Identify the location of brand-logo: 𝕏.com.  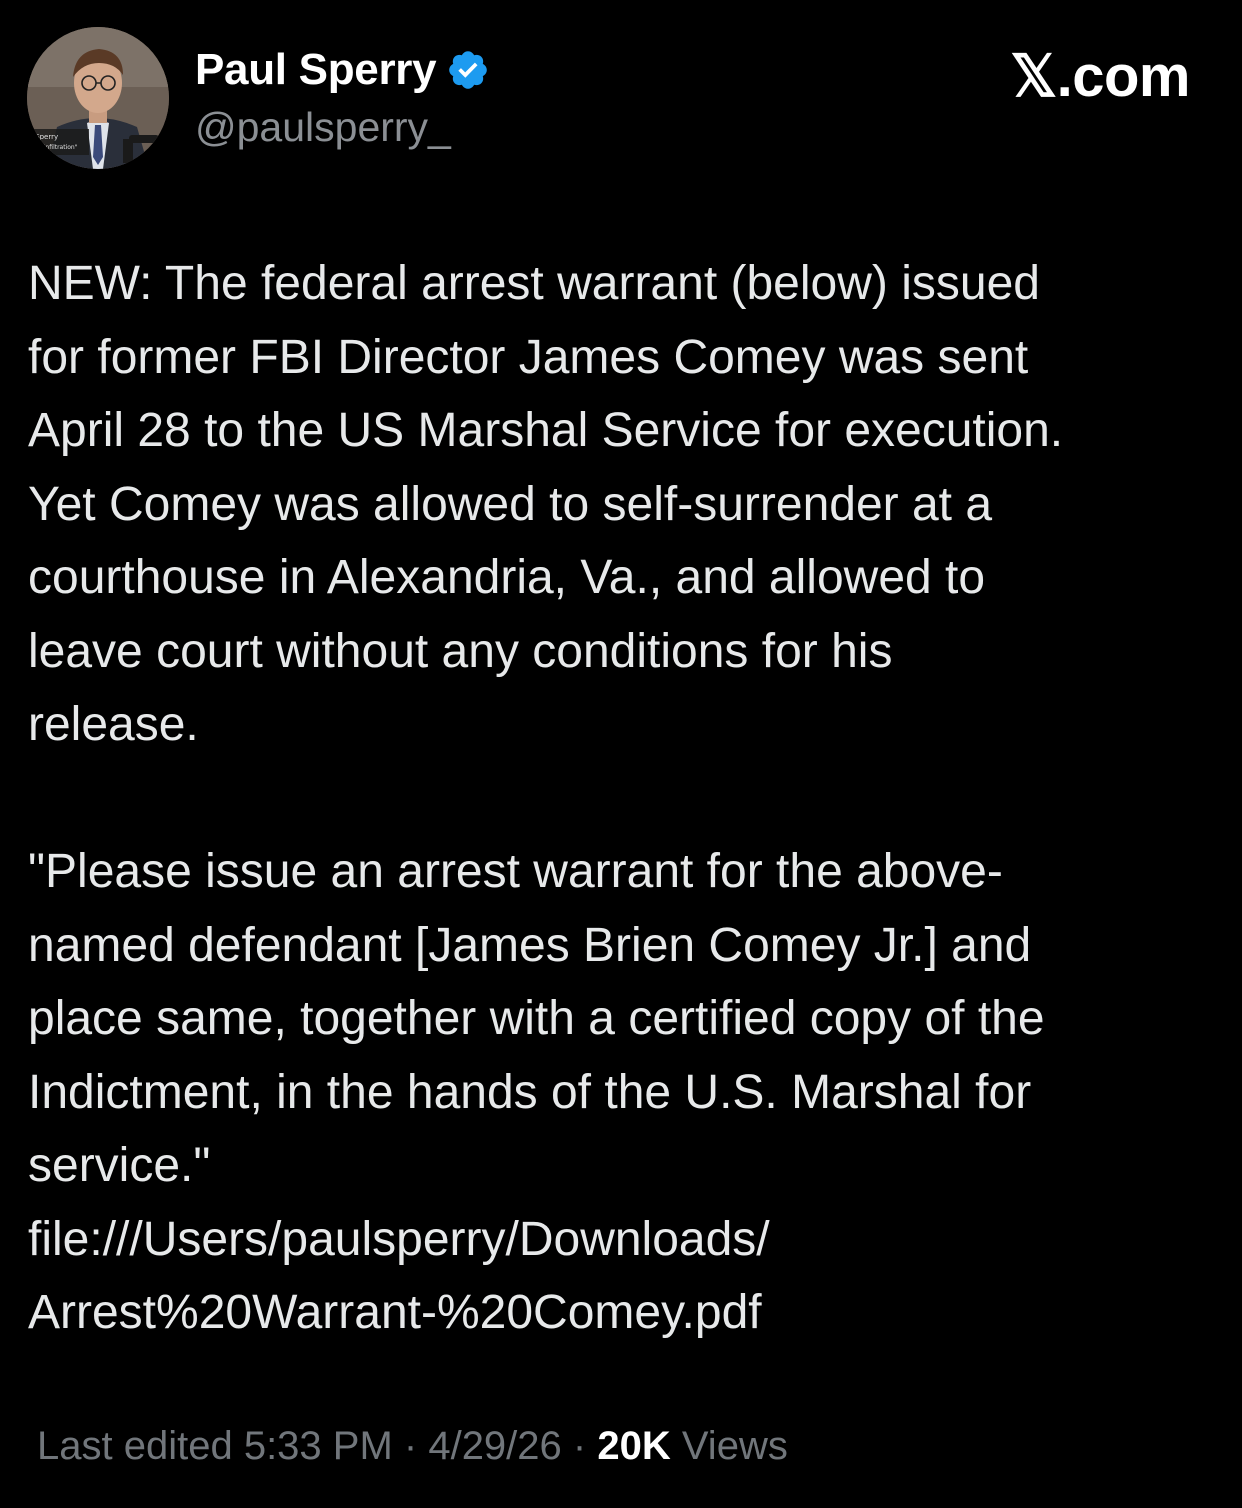
(1100, 76).